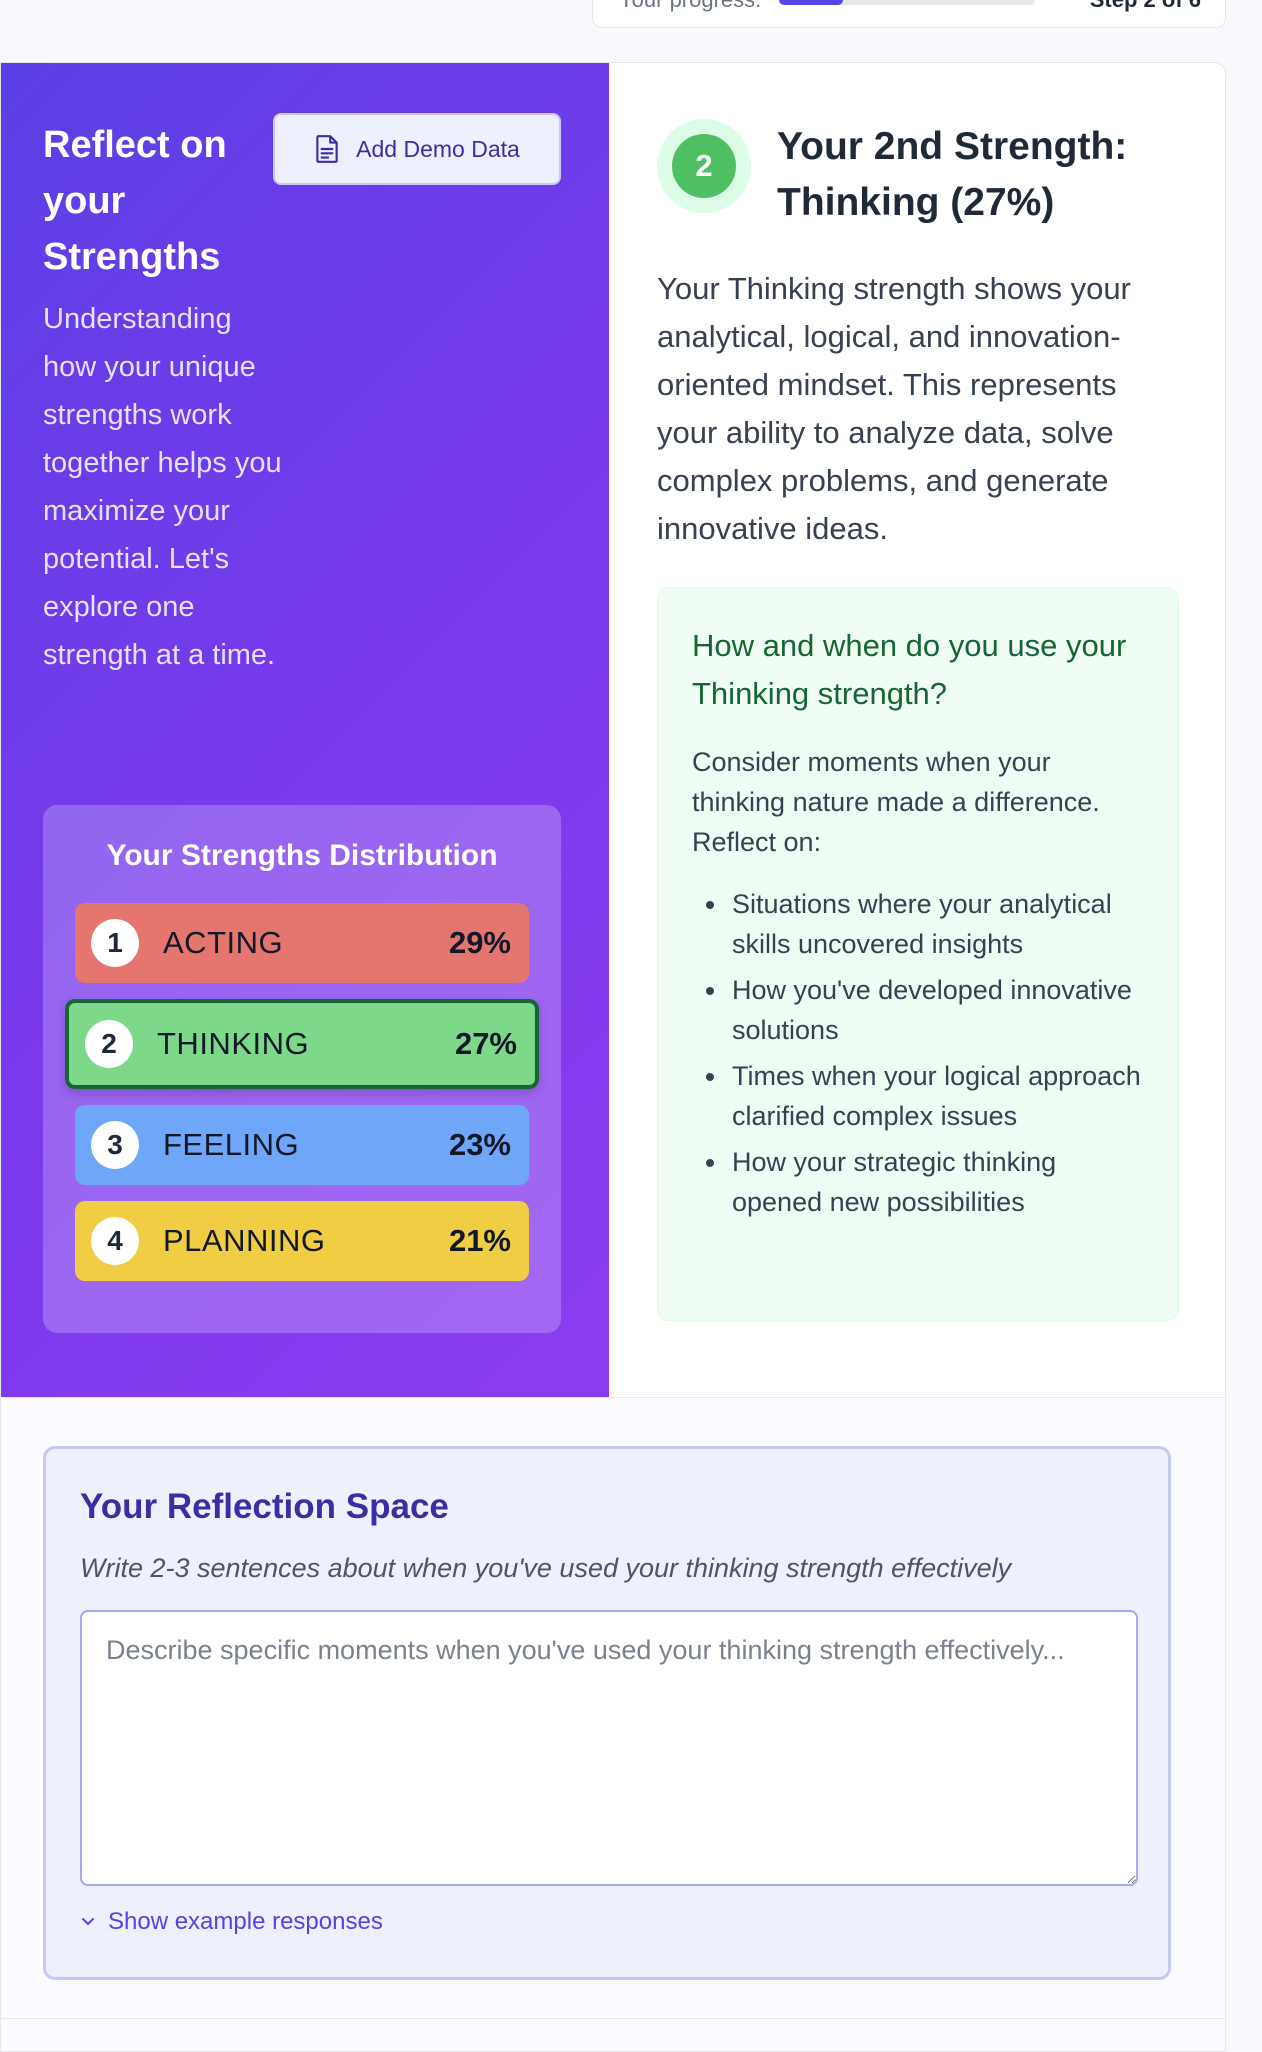 Image resolution: width=1262 pixels, height=2052 pixels. Describe the element at coordinates (811, 2) in the screenshot. I see `progress-bar-fill` at that location.